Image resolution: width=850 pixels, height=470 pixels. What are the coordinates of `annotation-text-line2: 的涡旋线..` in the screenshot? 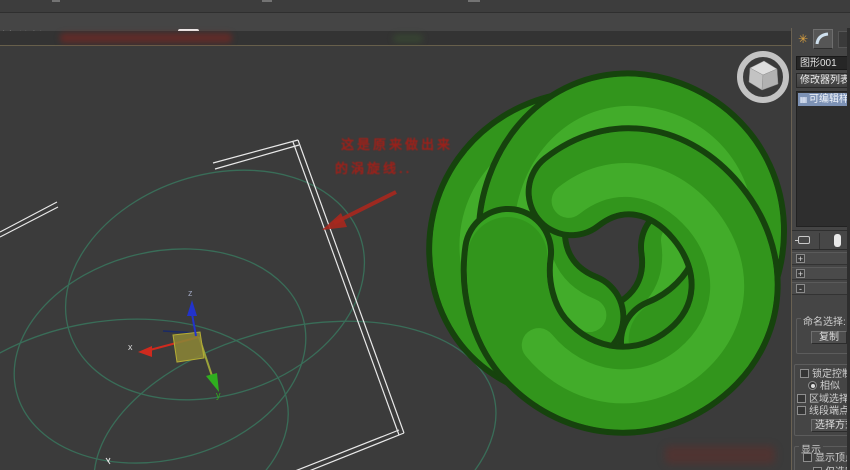 It's located at (374, 168).